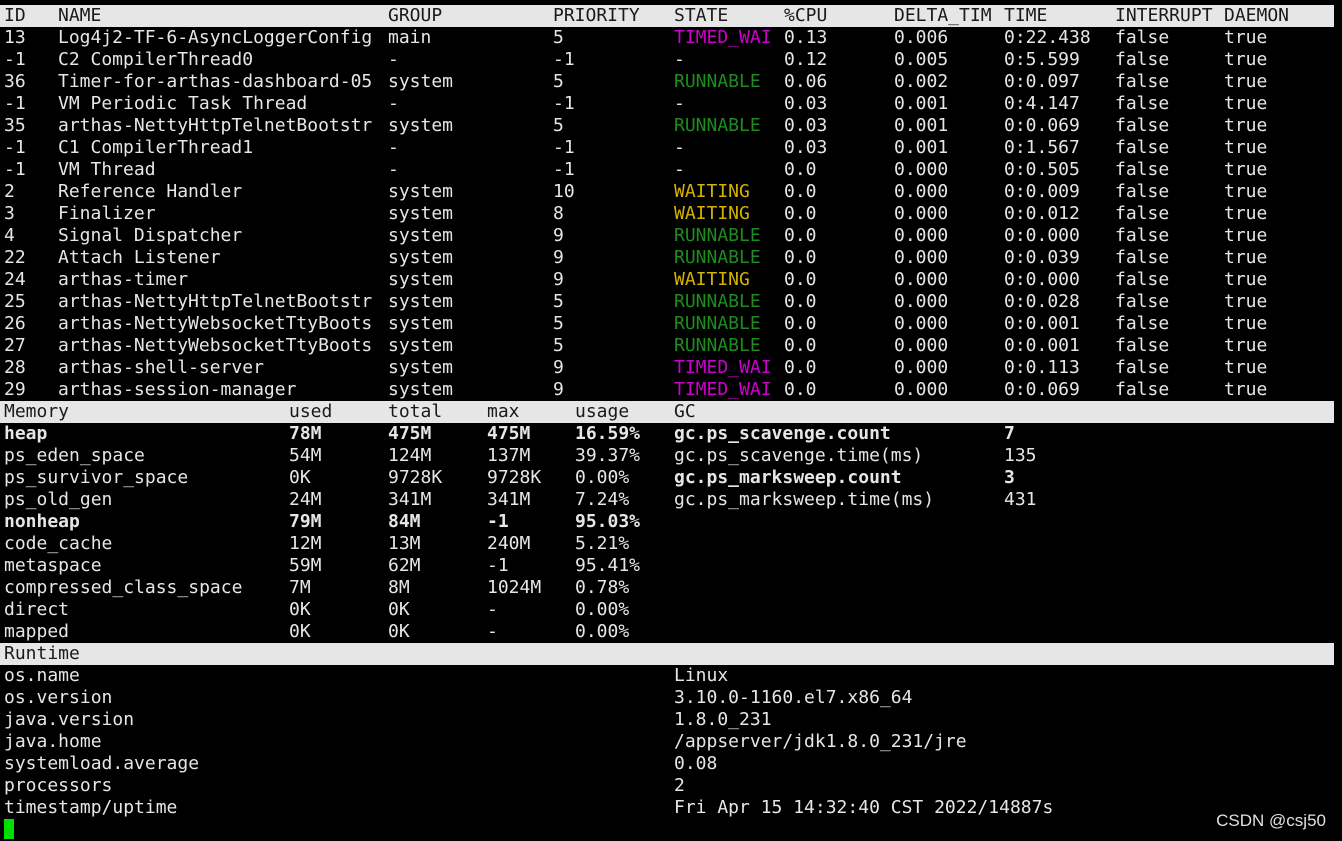 The image size is (1342, 841). Describe the element at coordinates (1047, 37) in the screenshot. I see `thread-time: 0:22.438` at that location.